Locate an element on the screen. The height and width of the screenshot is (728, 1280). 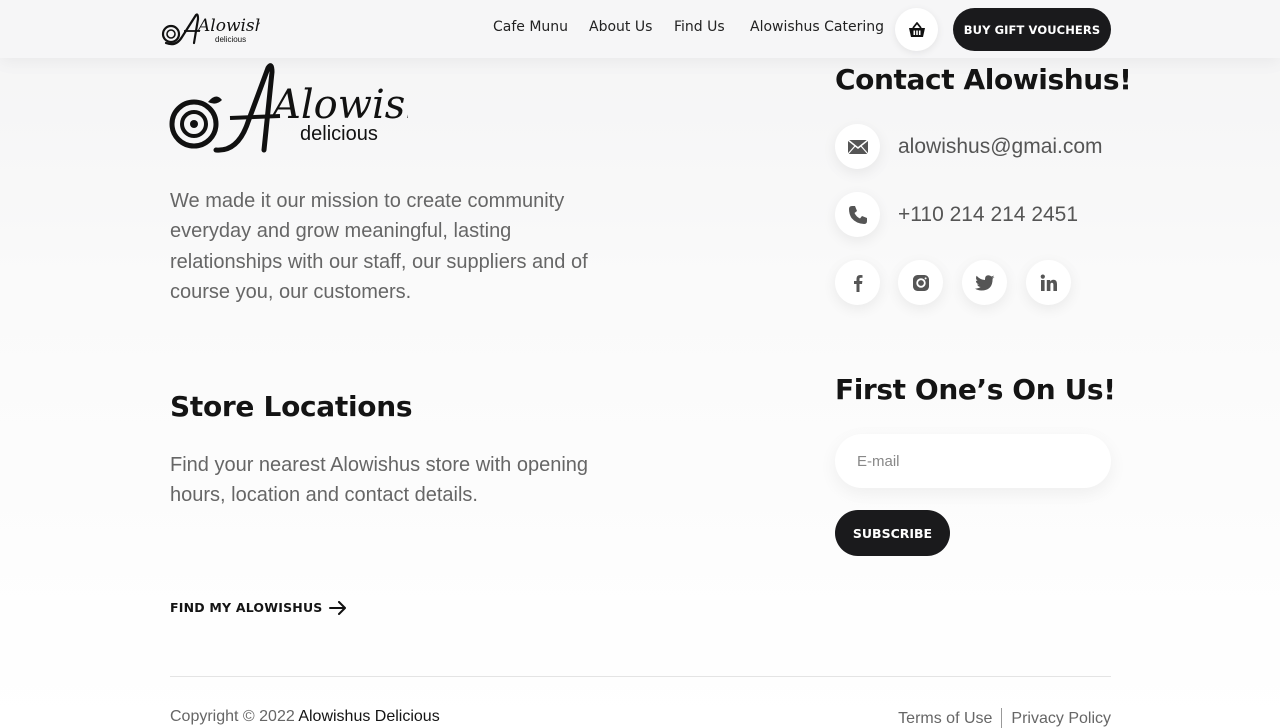
phone-icon-badge is located at coordinates (857, 214).